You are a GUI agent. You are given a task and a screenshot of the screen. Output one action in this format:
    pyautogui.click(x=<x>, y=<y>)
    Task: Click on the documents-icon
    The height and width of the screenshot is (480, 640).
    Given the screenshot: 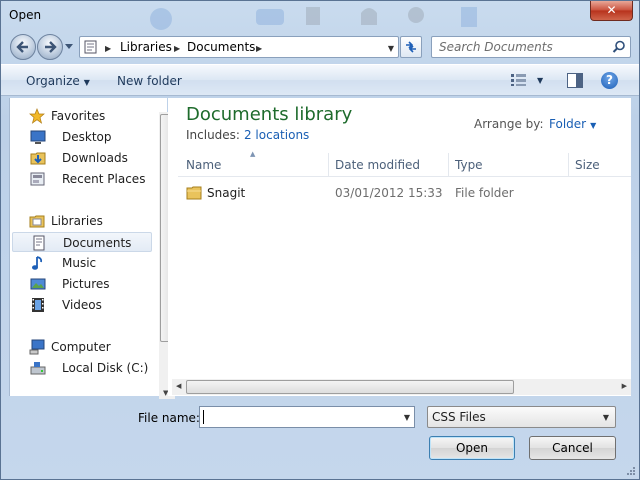 What is the action you would take?
    pyautogui.click(x=39, y=243)
    